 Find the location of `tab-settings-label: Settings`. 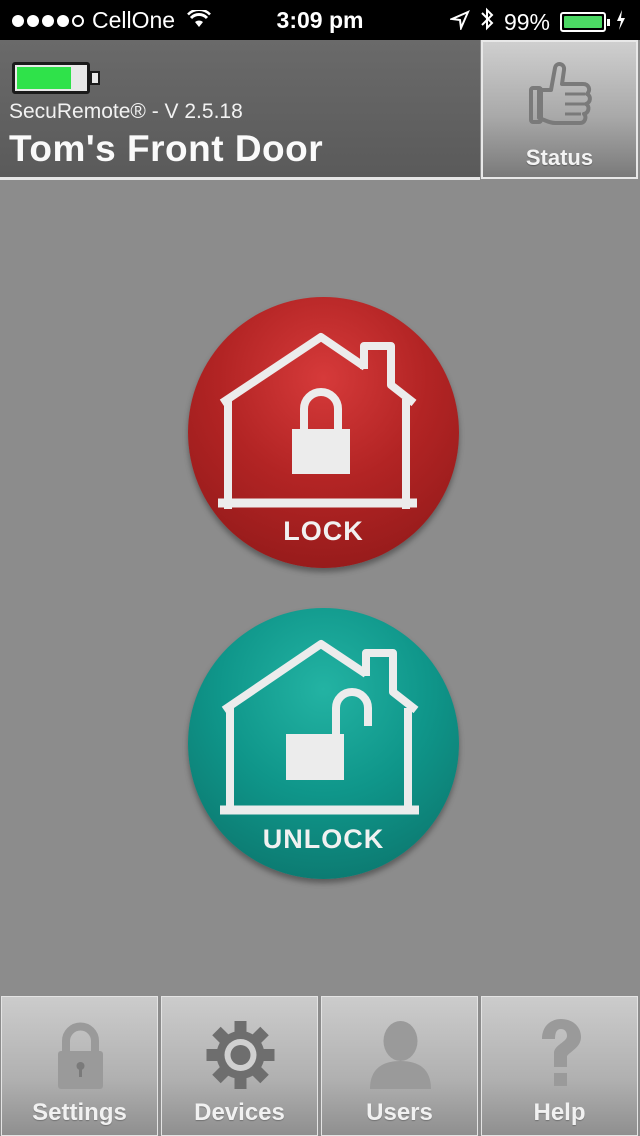

tab-settings-label: Settings is located at coordinates (79, 1112).